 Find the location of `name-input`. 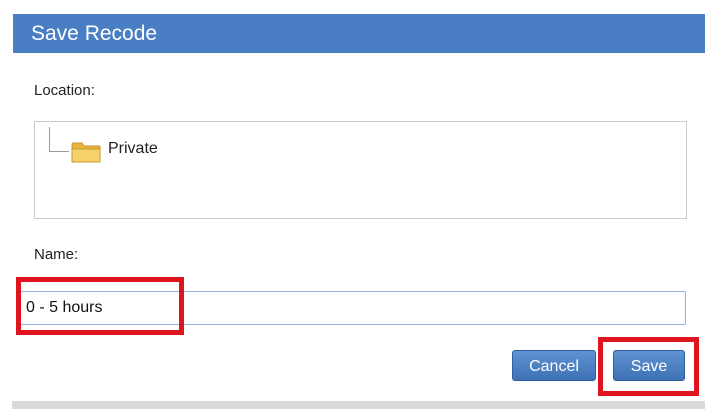

name-input is located at coordinates (353, 308).